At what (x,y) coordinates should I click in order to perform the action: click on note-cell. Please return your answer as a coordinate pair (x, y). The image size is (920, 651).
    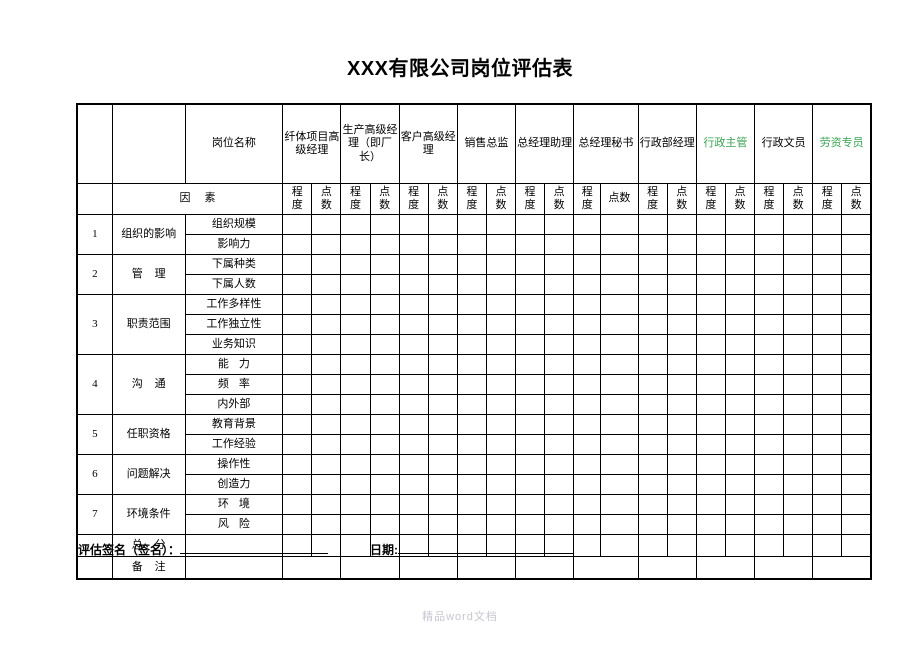
    Looking at the image, I should click on (842, 568).